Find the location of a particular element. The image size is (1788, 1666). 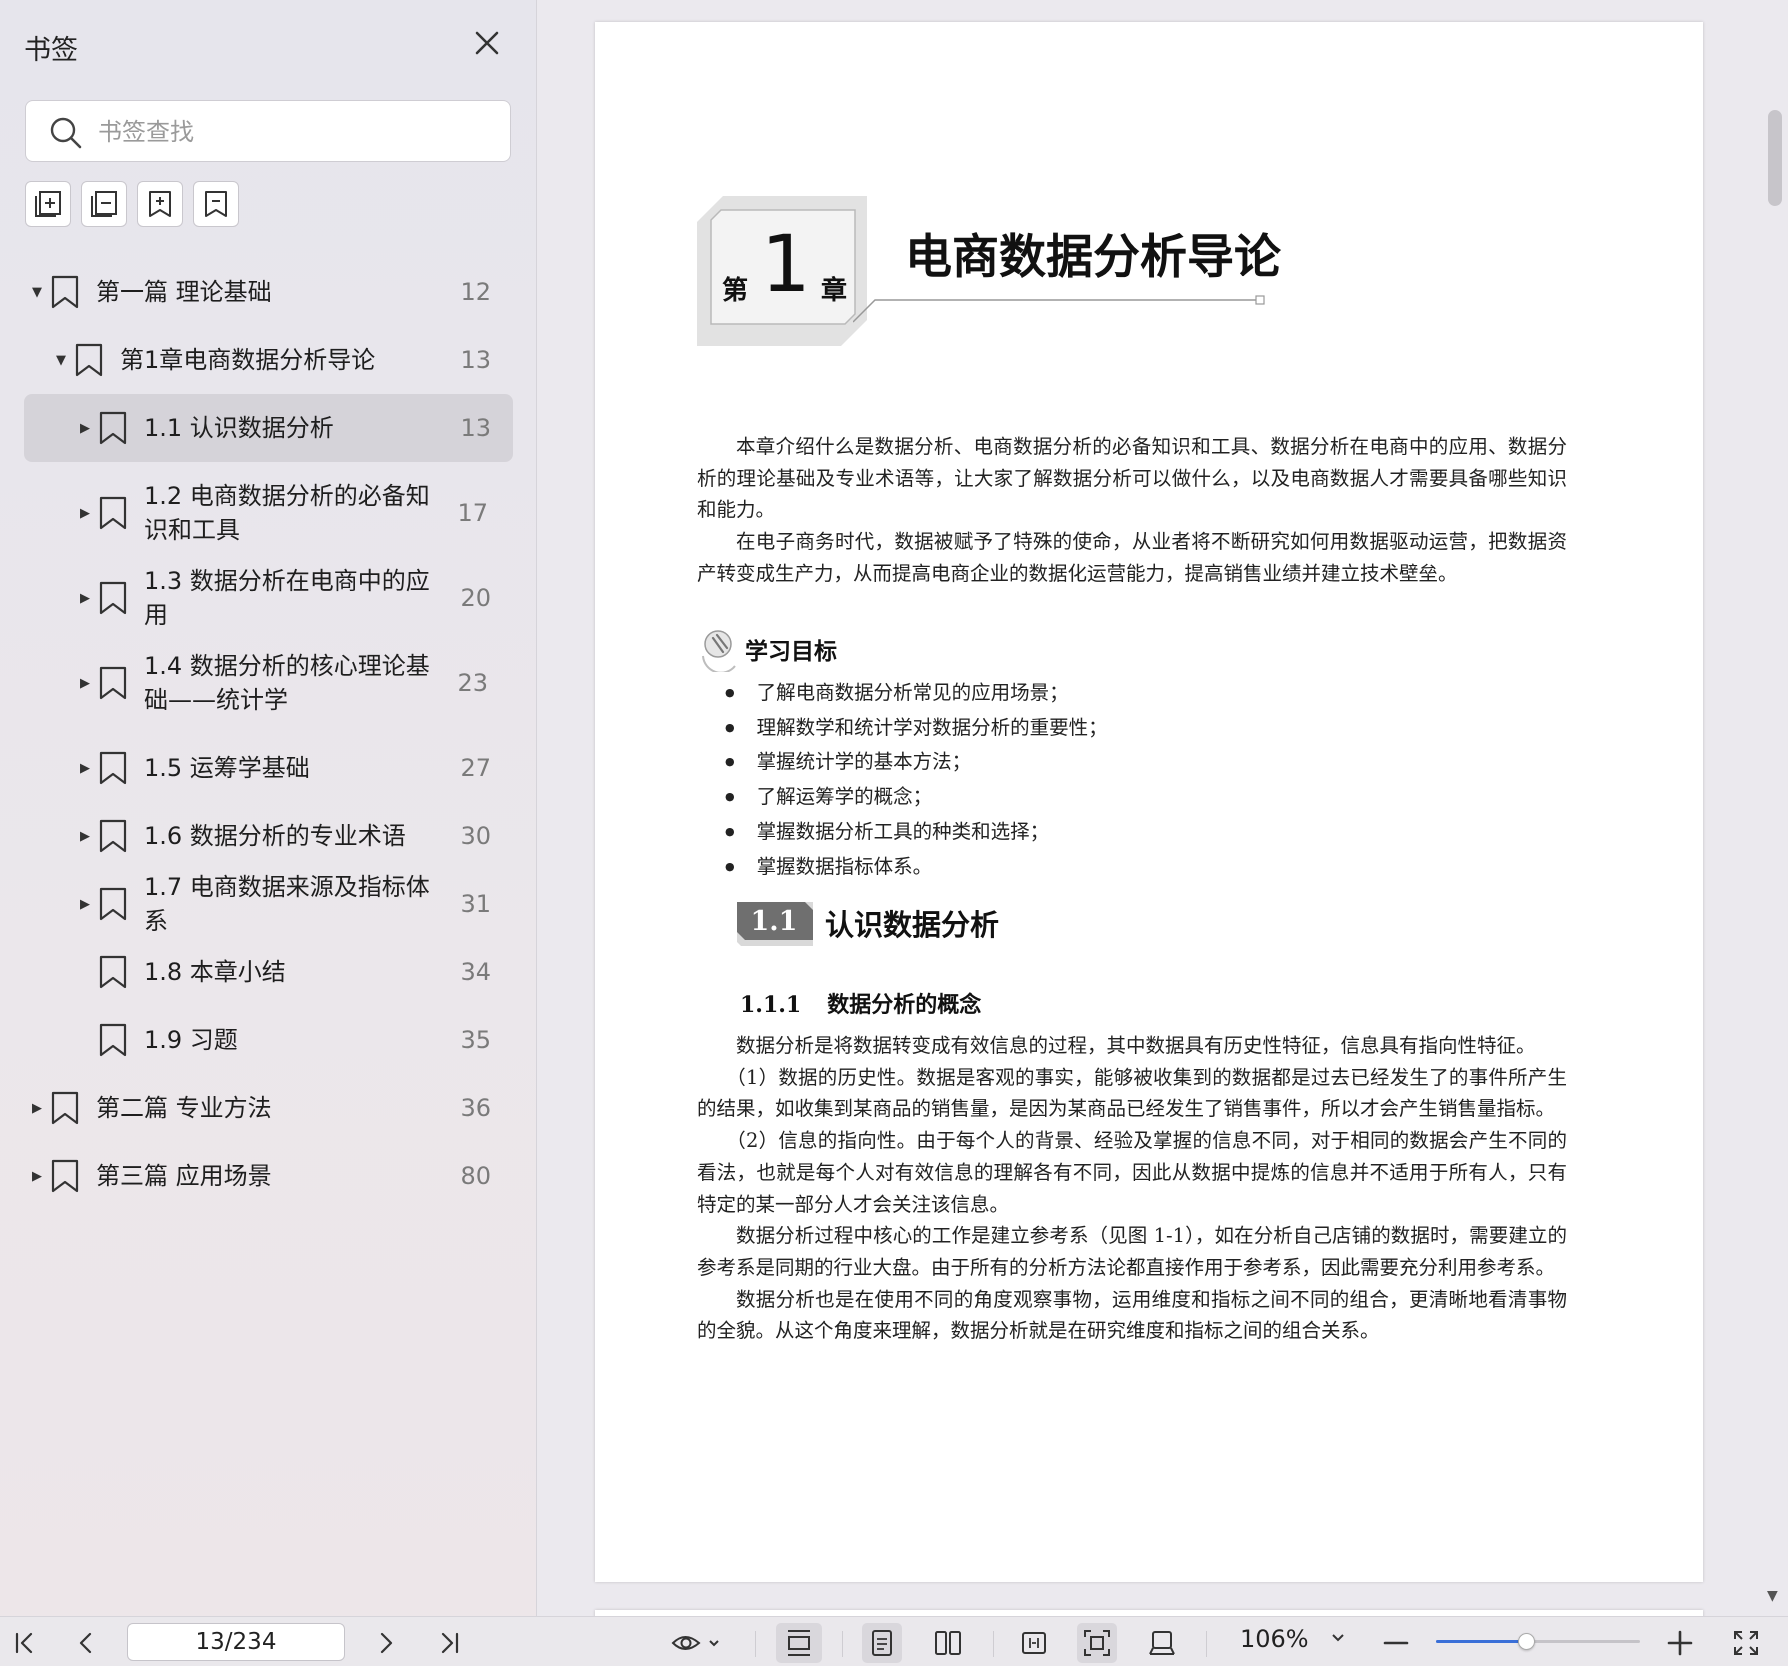

section-number-badge: 1.1 is located at coordinates (775, 924).